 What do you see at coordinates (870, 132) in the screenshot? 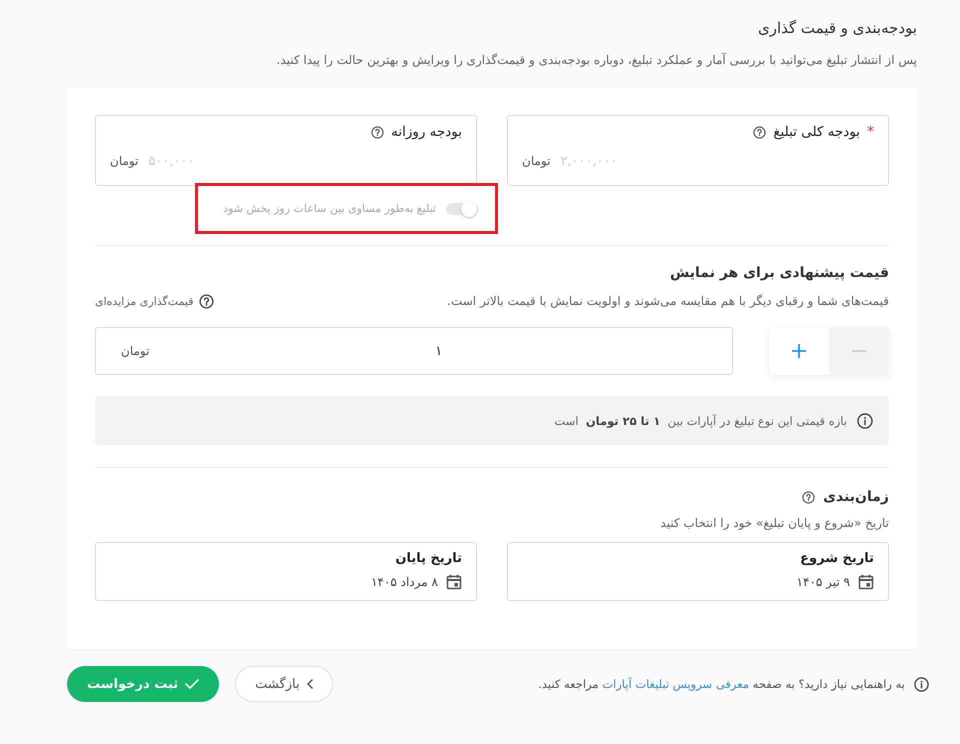
I see `required-mark: *` at bounding box center [870, 132].